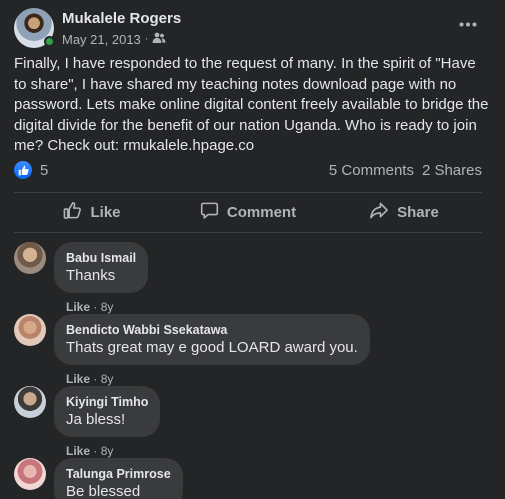 The width and height of the screenshot is (505, 499). I want to click on post-action-bar: Like Comment Share, so click(248, 212).